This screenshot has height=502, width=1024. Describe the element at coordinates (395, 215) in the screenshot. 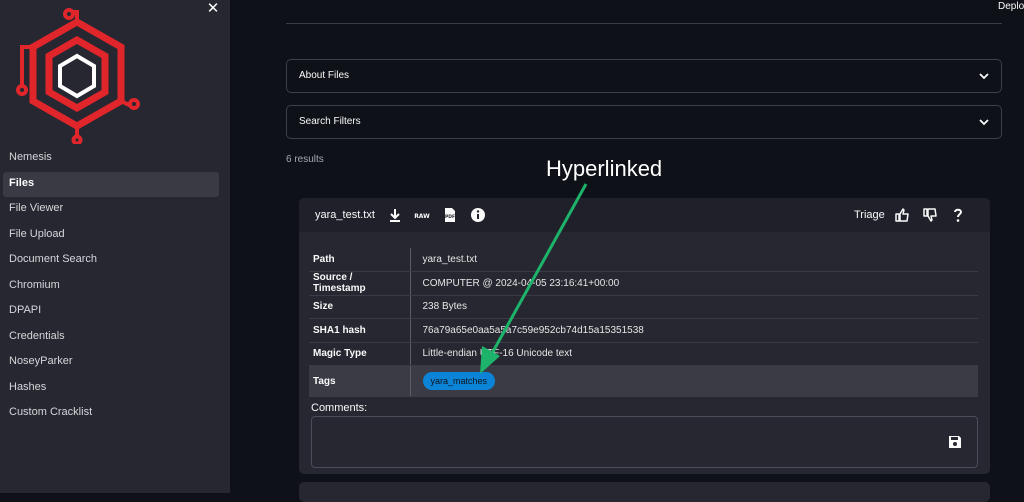

I see `download-icon` at that location.